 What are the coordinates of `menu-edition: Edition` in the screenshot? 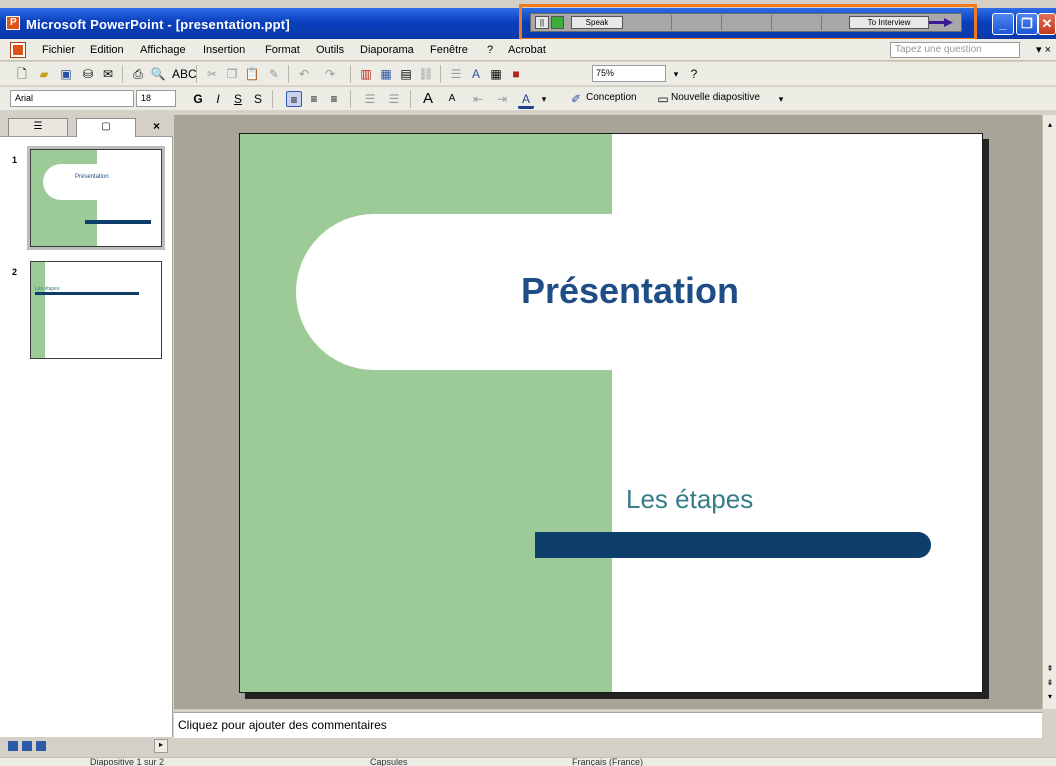 It's located at (107, 50).